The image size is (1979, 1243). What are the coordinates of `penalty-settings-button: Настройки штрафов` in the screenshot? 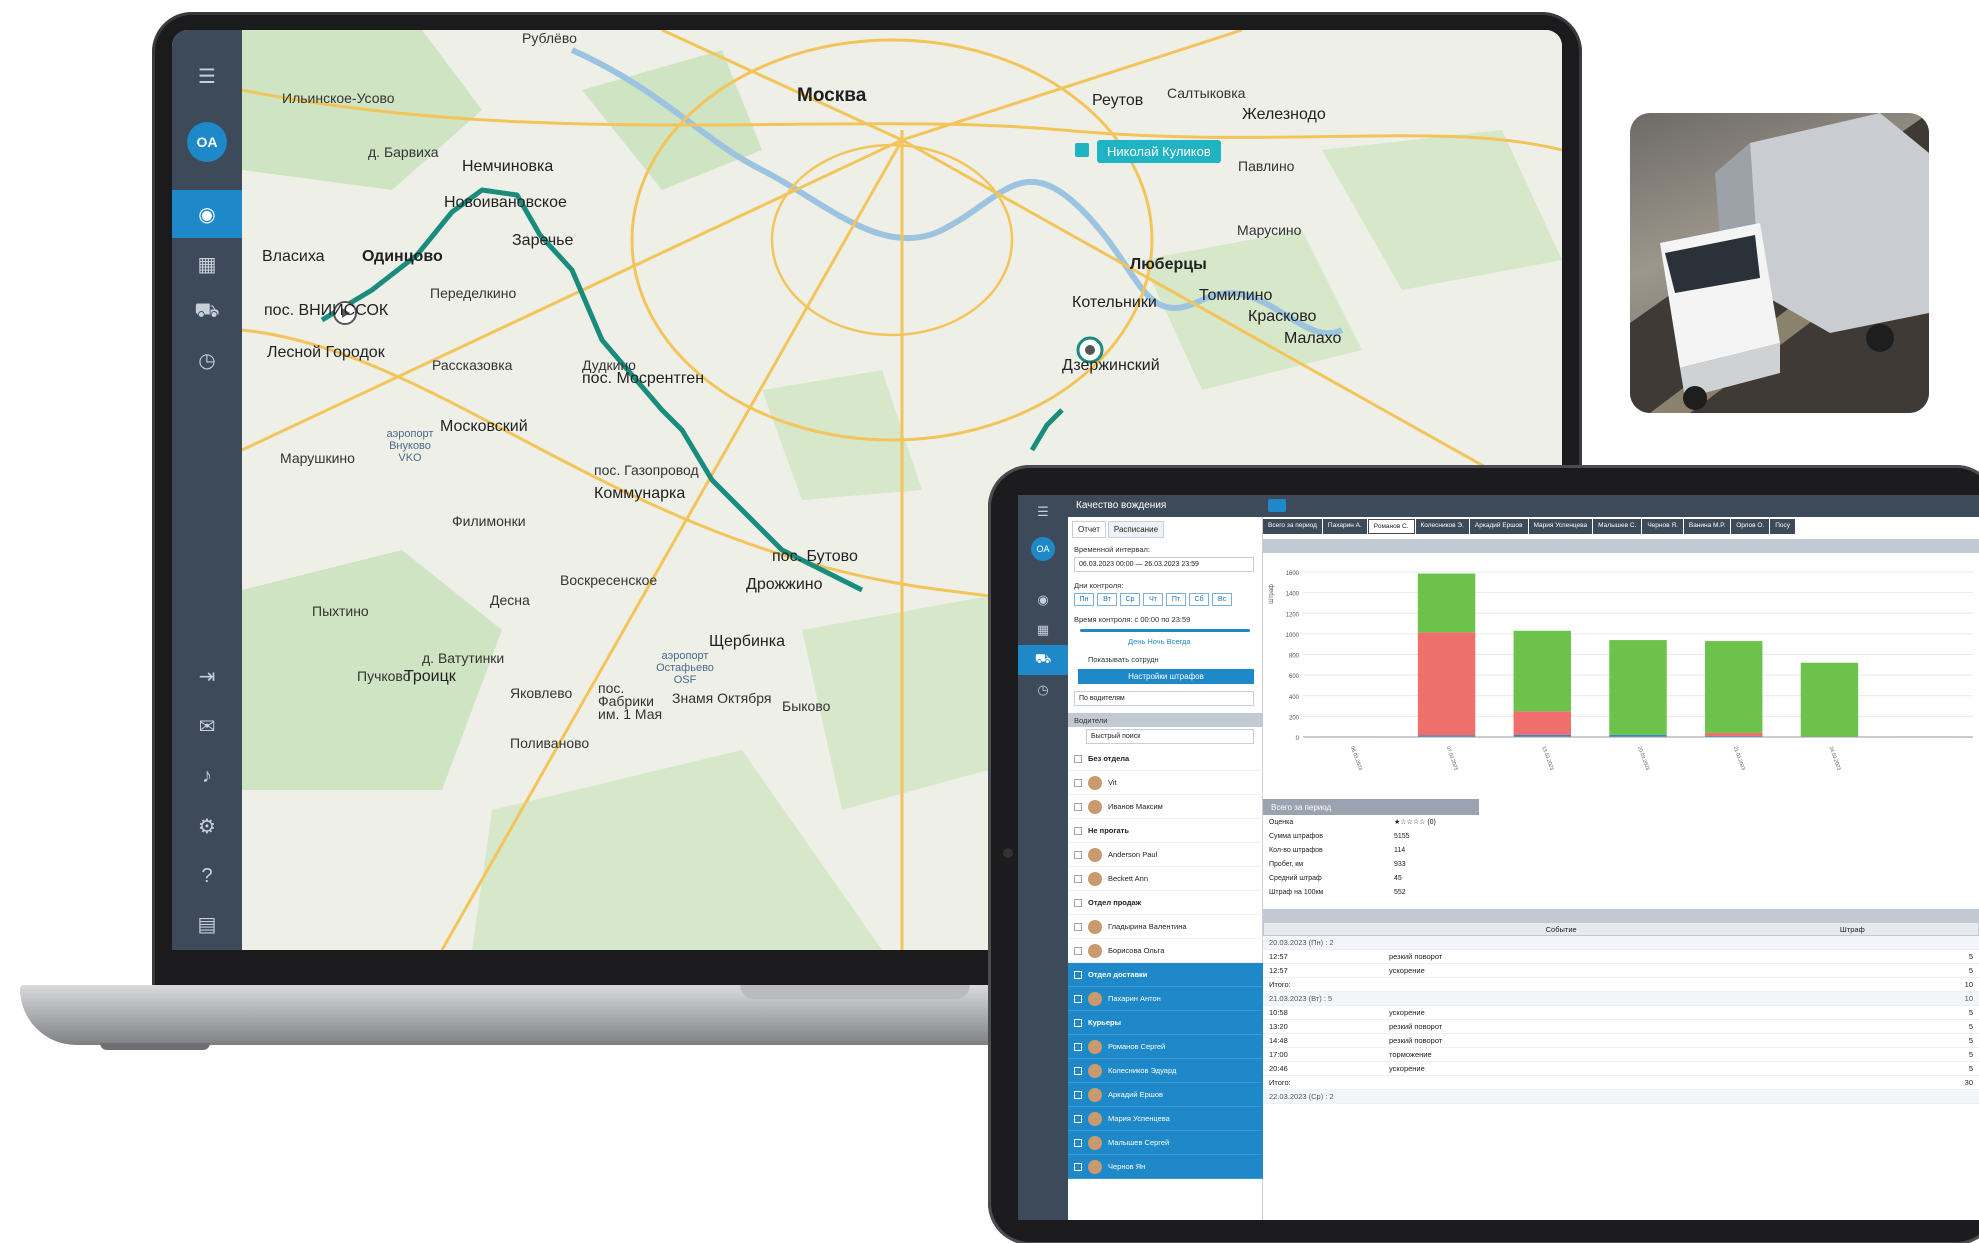 It's located at (1166, 676).